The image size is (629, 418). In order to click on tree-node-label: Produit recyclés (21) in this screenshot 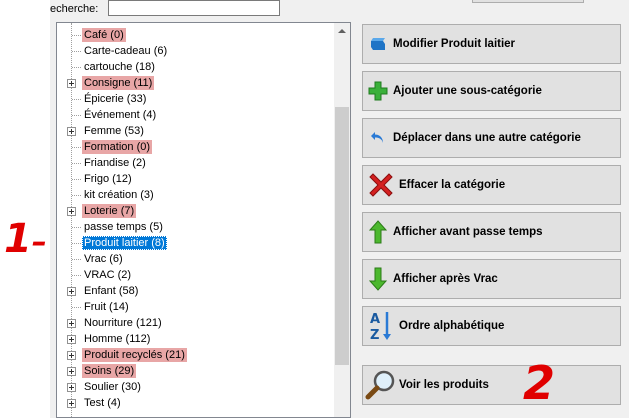, I will do `click(134, 355)`.